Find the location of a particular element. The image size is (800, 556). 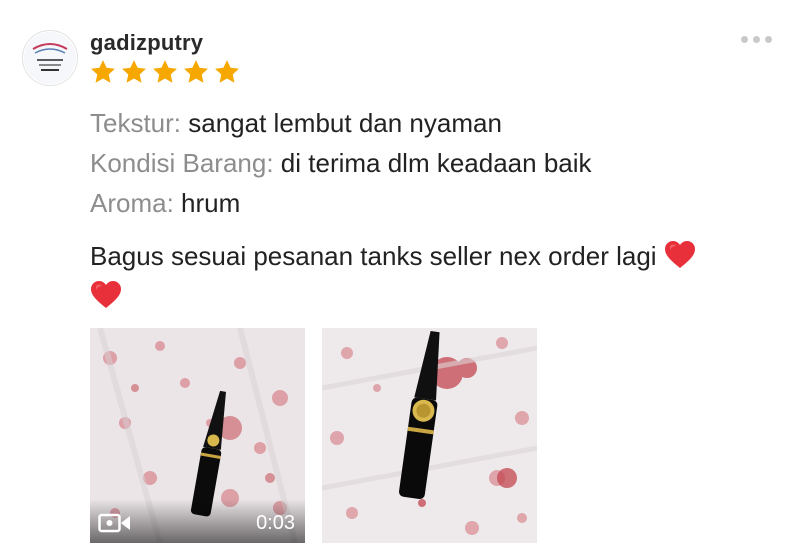

attribute-value: hrum is located at coordinates (211, 203).